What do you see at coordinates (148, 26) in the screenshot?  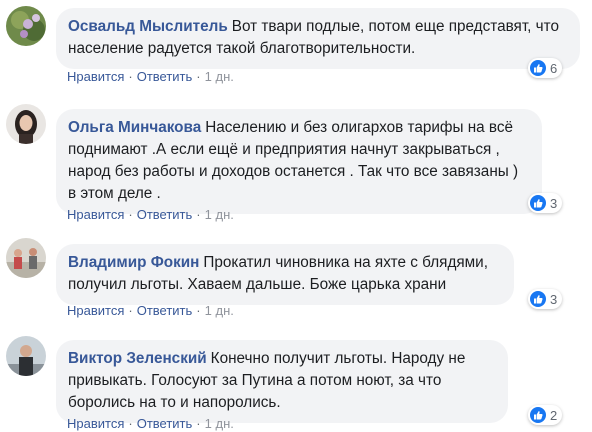 I see `comment-author: Освальд Мыслитель` at bounding box center [148, 26].